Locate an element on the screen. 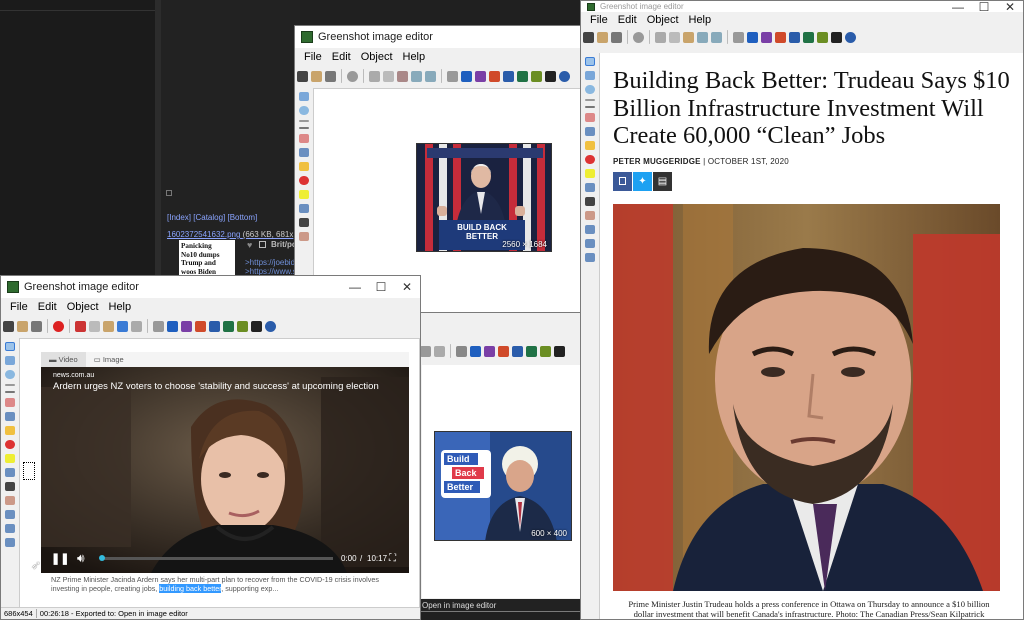 The image size is (1024, 620). thread-nav: [Index] [Catalog] [Bottom] is located at coordinates (212, 217).